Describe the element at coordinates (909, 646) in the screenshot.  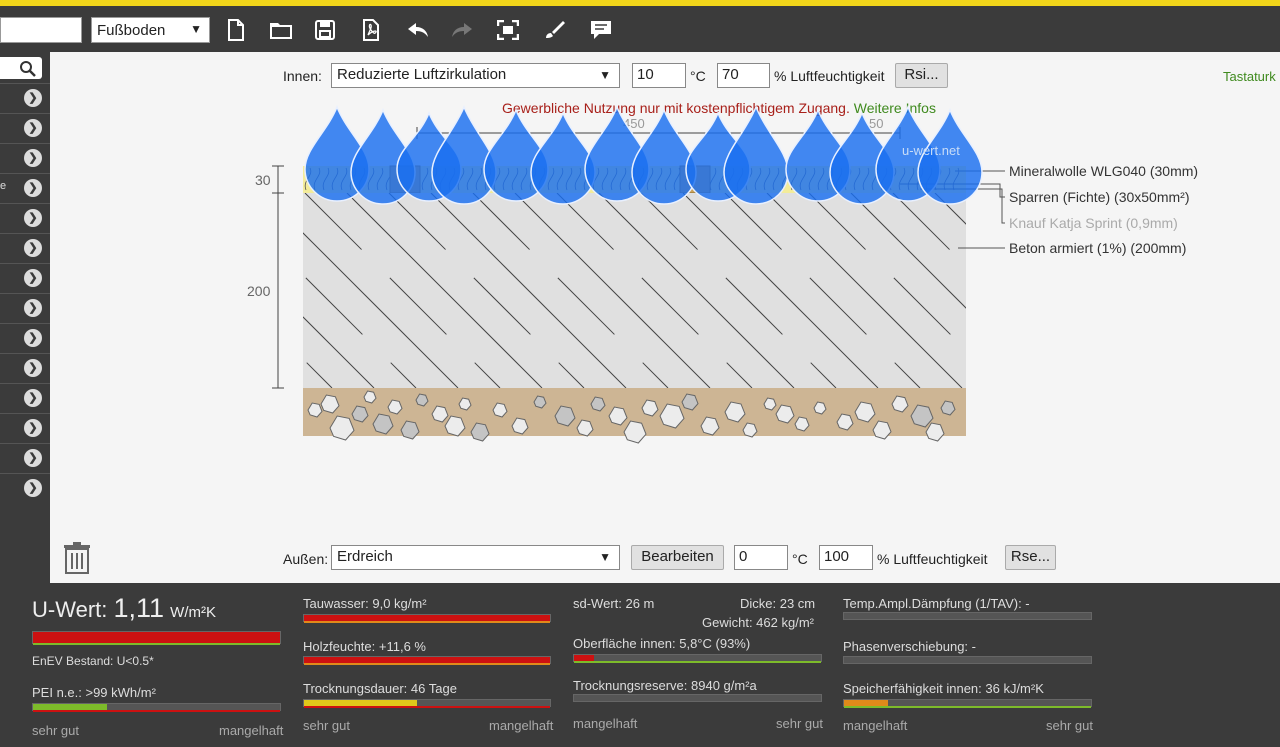
I see `phase-shift-value: Phasenverschiebung: -` at that location.